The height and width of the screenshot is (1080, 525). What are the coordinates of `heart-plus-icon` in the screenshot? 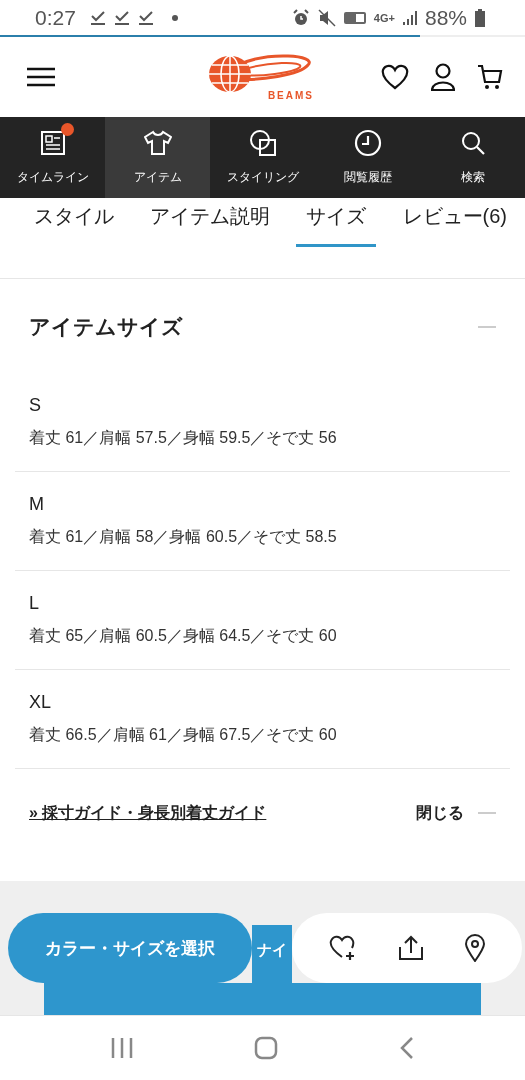 It's located at (343, 948).